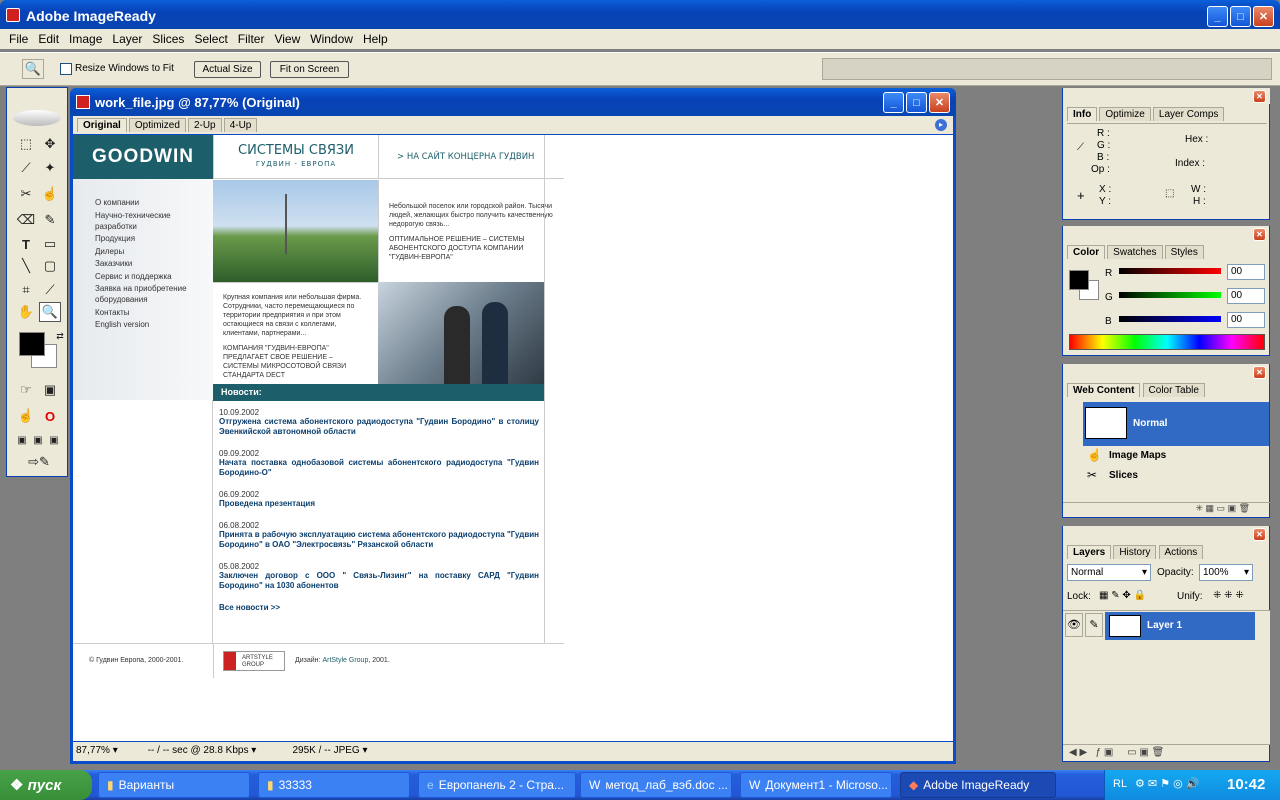 This screenshot has height=800, width=1280. Describe the element at coordinates (227, 69) in the screenshot. I see `actual-size-button: Actual Size` at that location.